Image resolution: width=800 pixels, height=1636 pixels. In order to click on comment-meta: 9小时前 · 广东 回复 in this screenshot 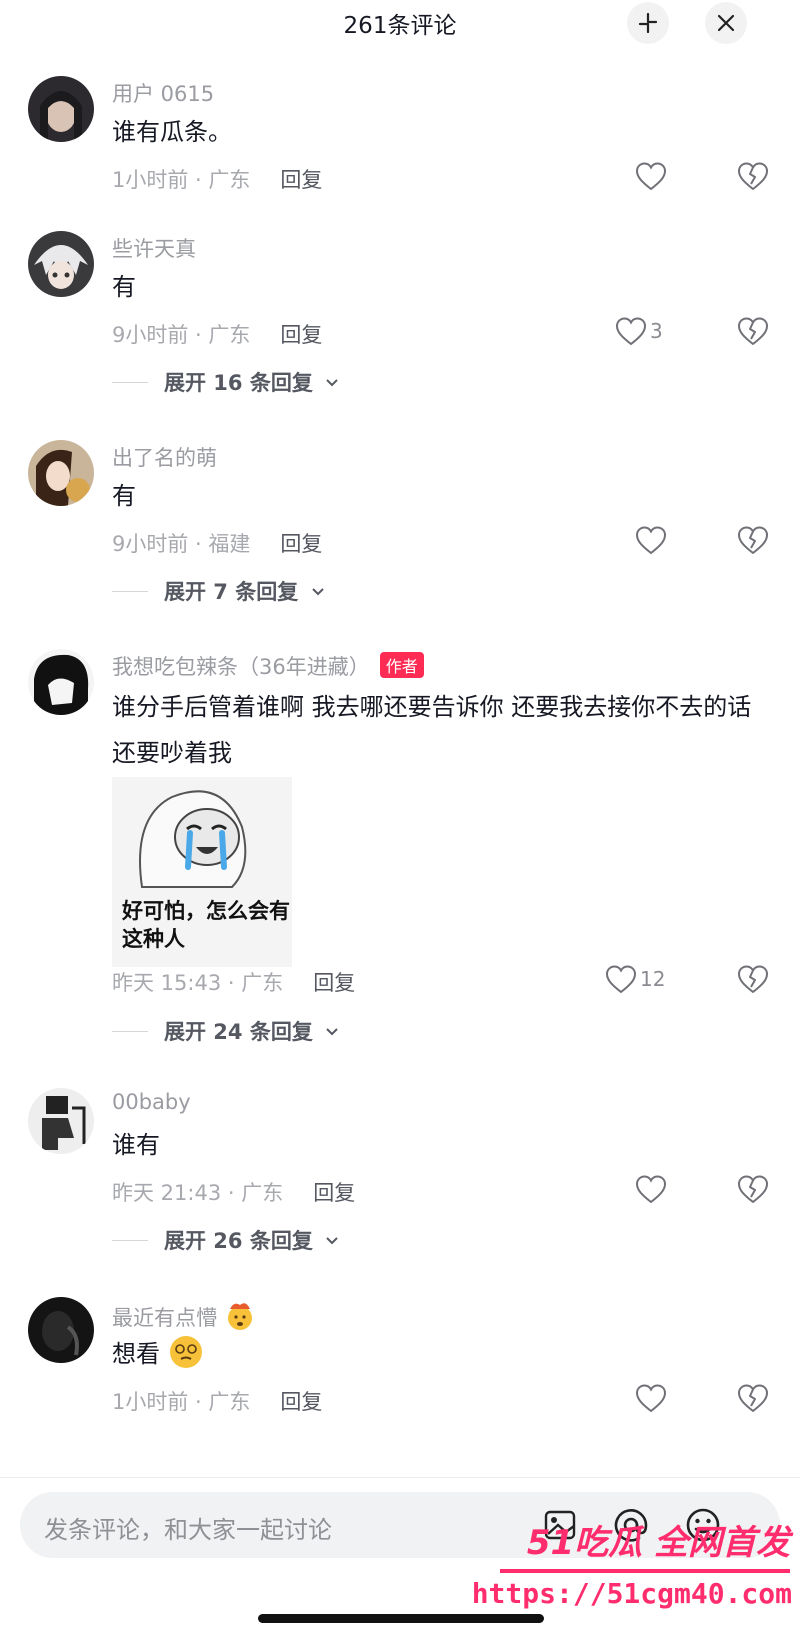, I will do `click(217, 334)`.